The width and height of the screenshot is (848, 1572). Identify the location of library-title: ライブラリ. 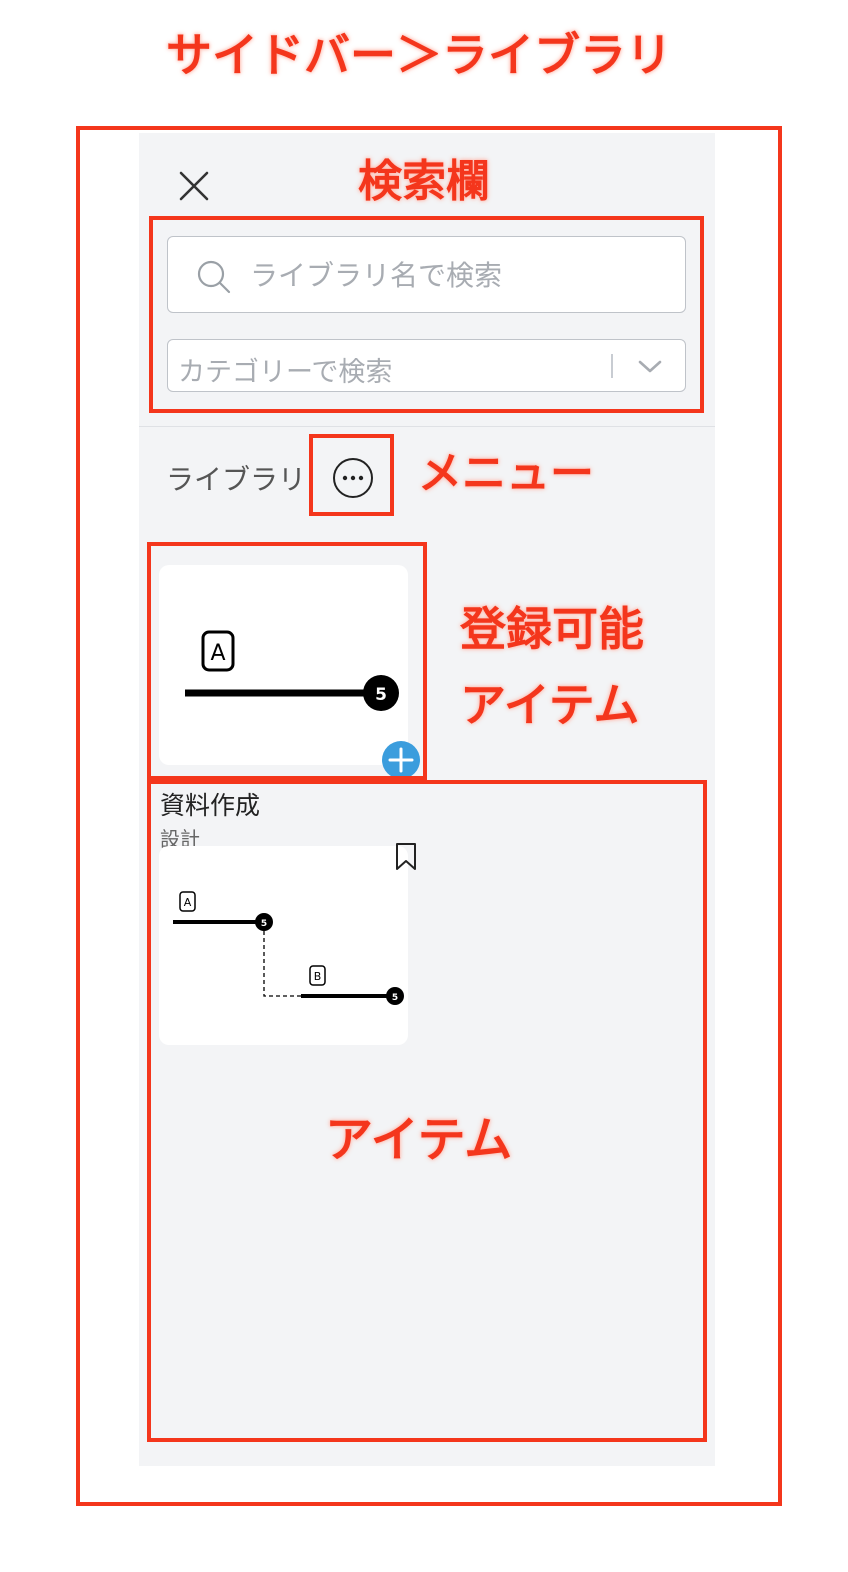
(236, 479).